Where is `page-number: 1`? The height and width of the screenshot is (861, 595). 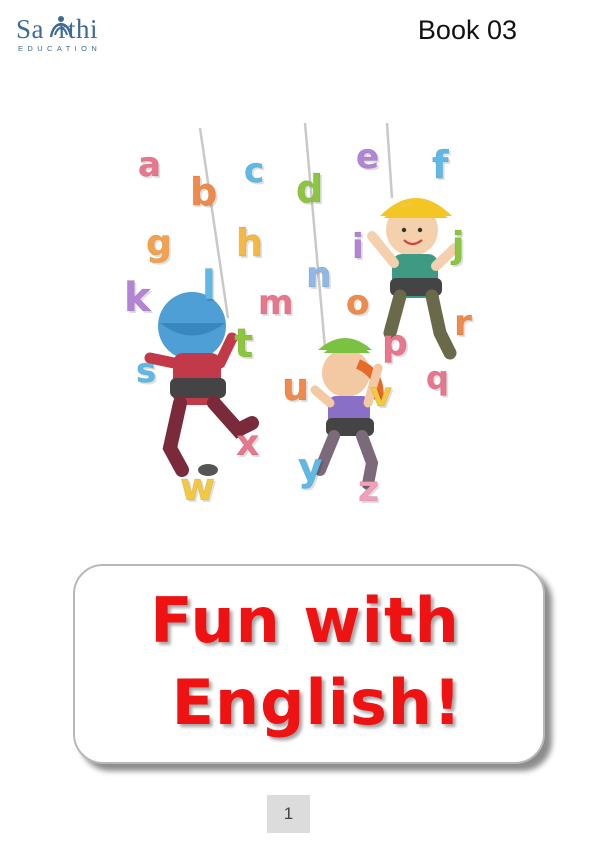 page-number: 1 is located at coordinates (288, 814).